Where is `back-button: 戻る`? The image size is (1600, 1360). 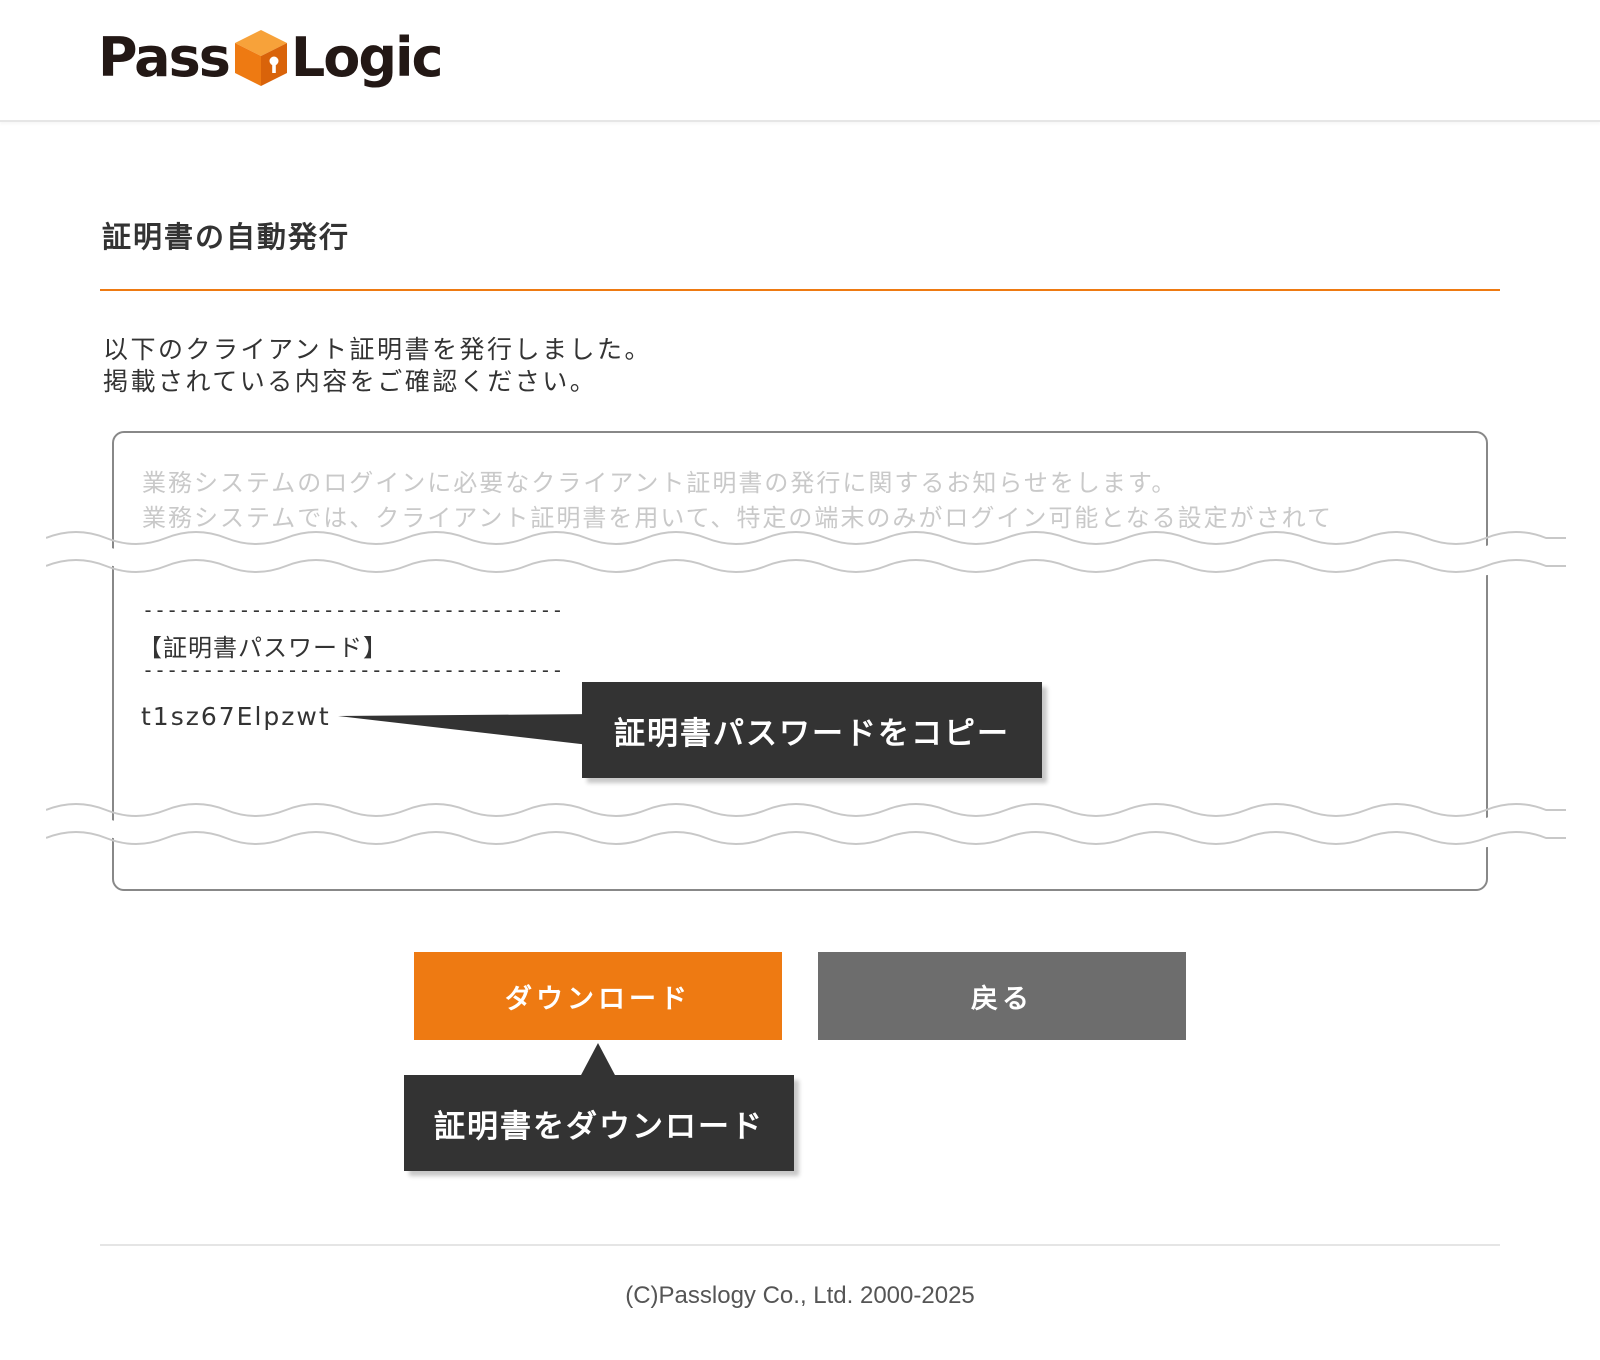 back-button: 戻る is located at coordinates (1002, 996).